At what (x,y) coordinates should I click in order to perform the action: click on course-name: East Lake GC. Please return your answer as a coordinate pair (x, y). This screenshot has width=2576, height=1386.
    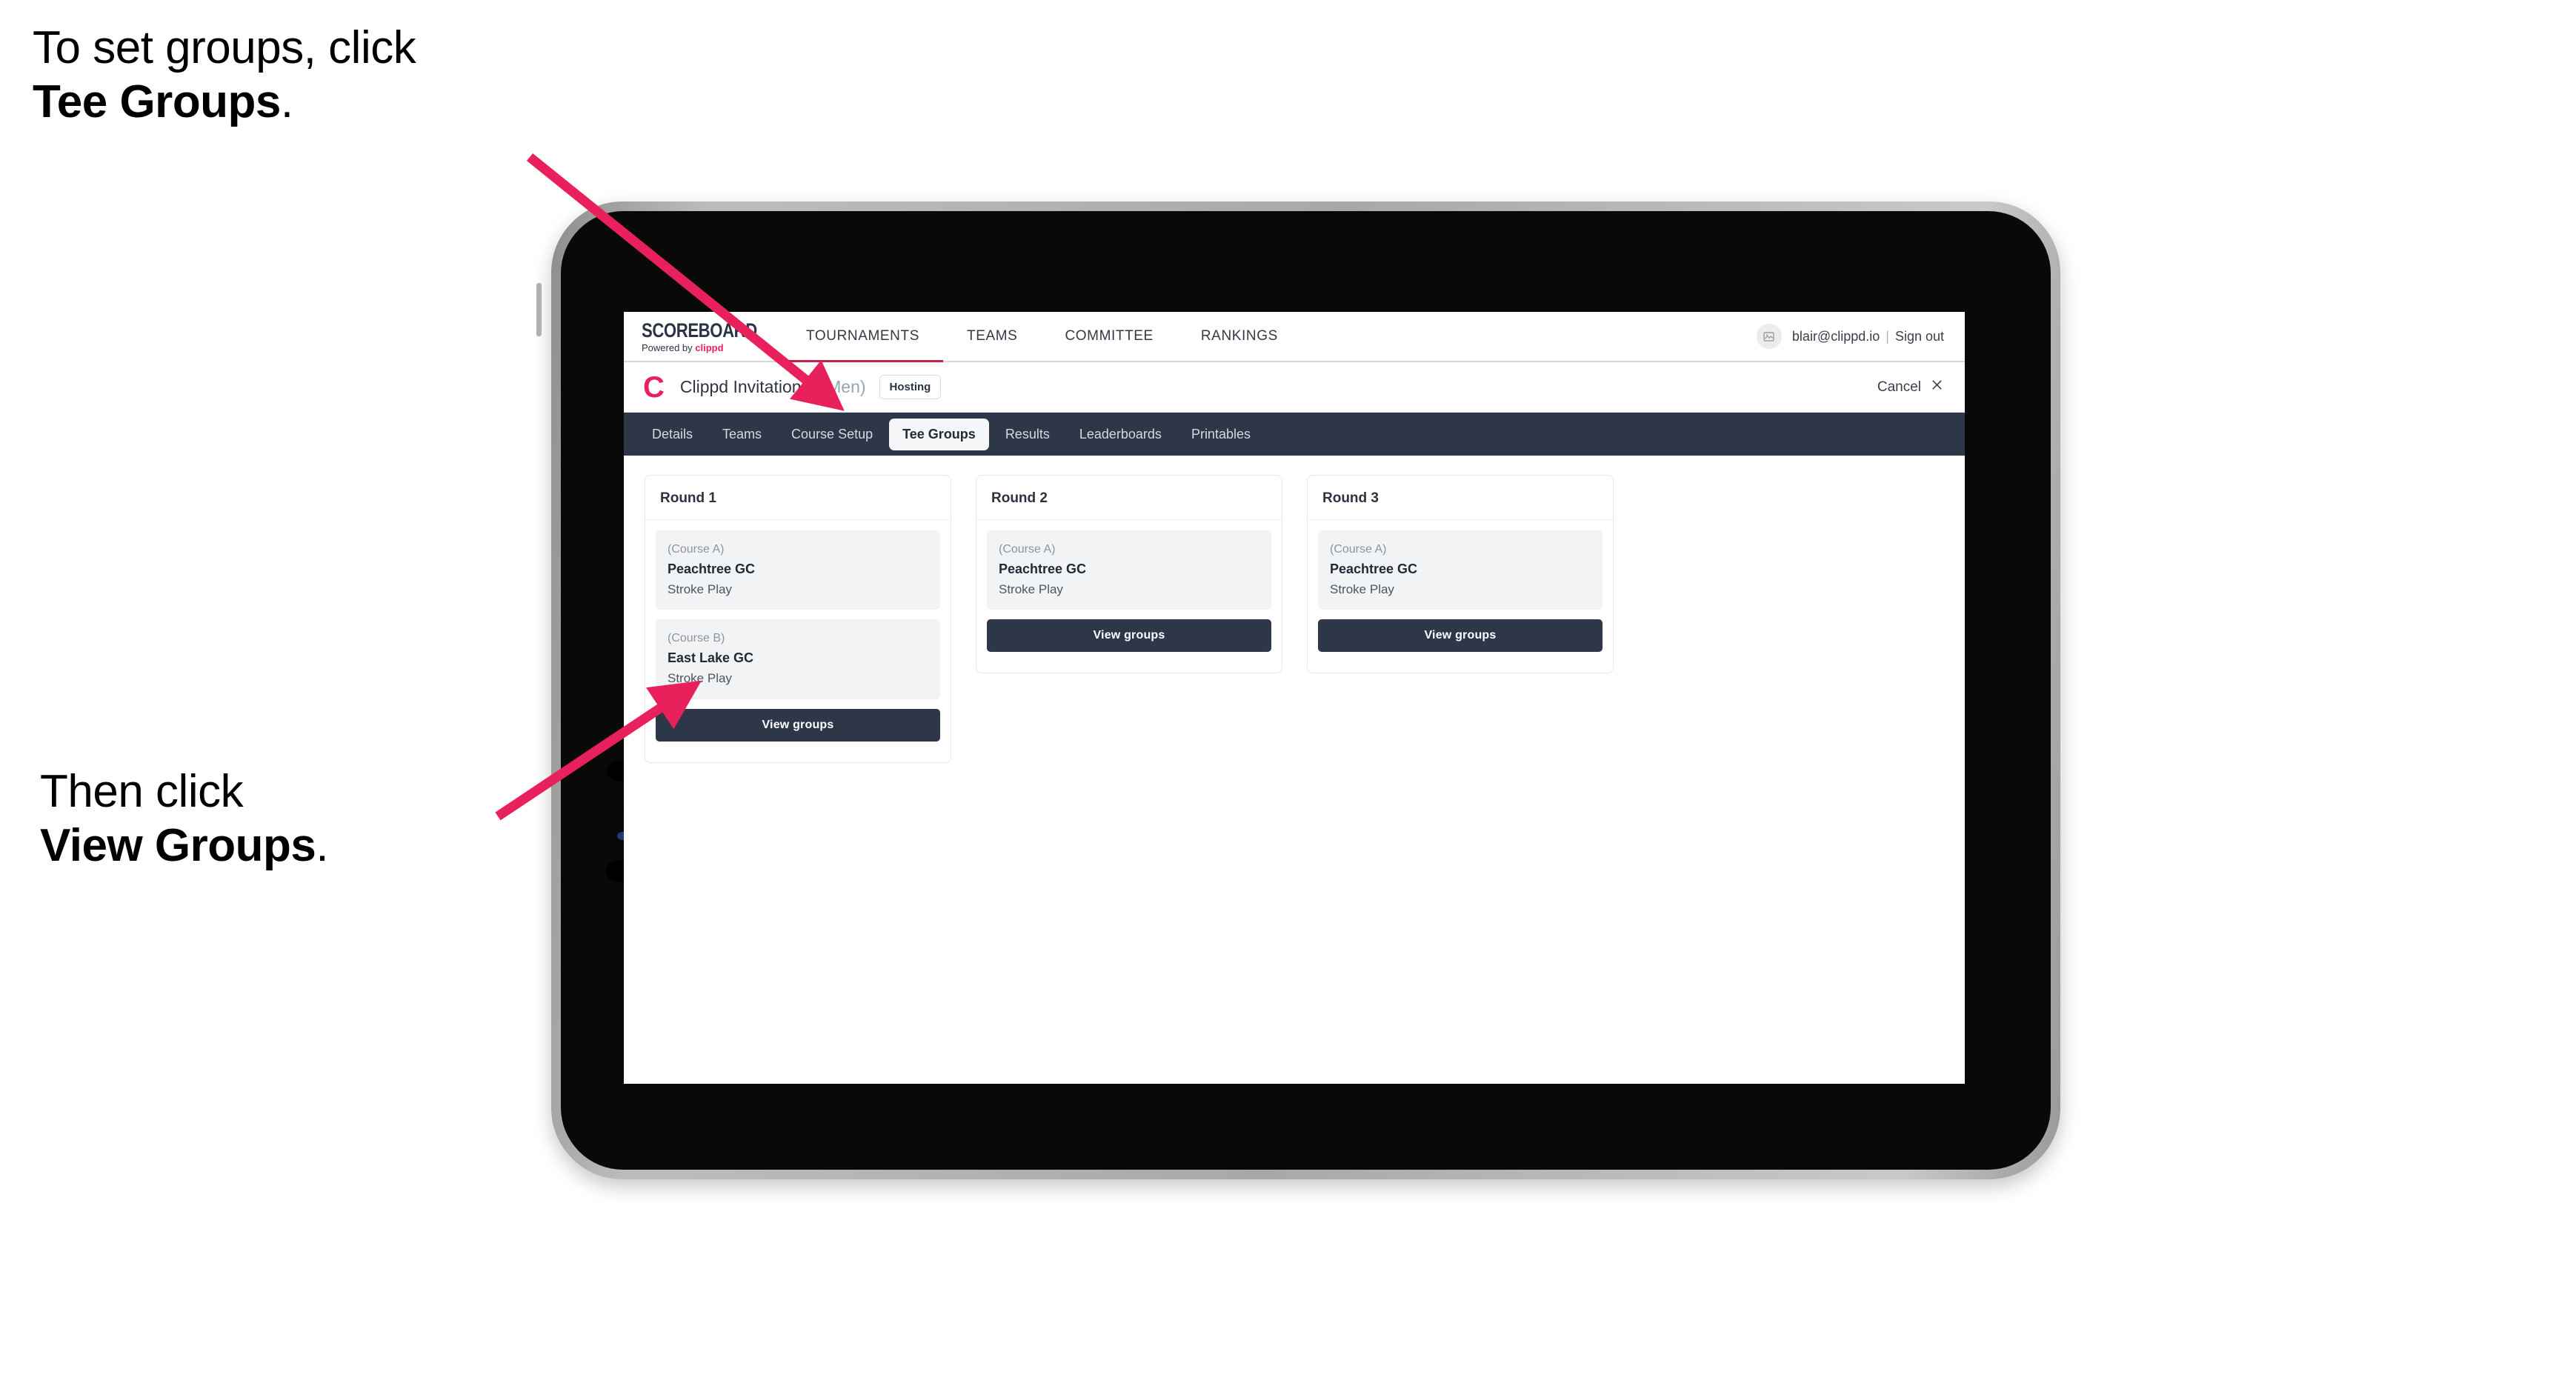
    Looking at the image, I should click on (711, 658).